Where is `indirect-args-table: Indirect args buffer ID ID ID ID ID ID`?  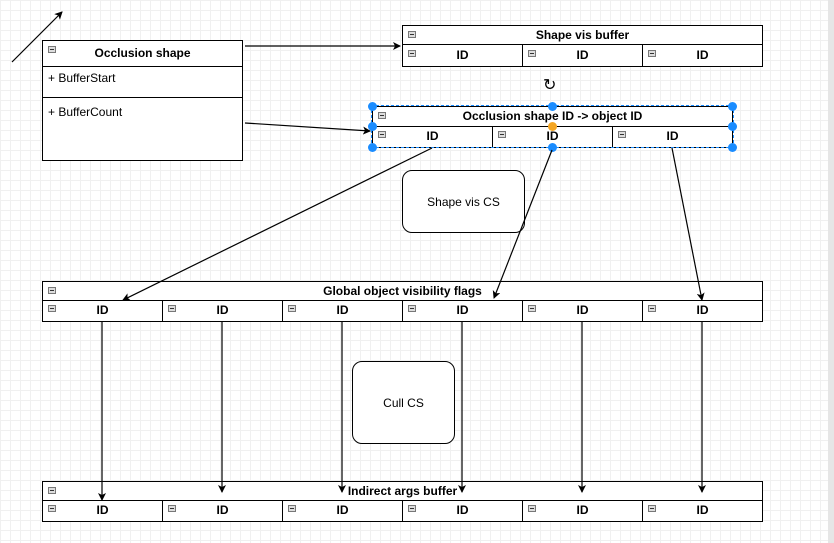 indirect-args-table: Indirect args buffer ID ID ID ID ID ID is located at coordinates (402, 501).